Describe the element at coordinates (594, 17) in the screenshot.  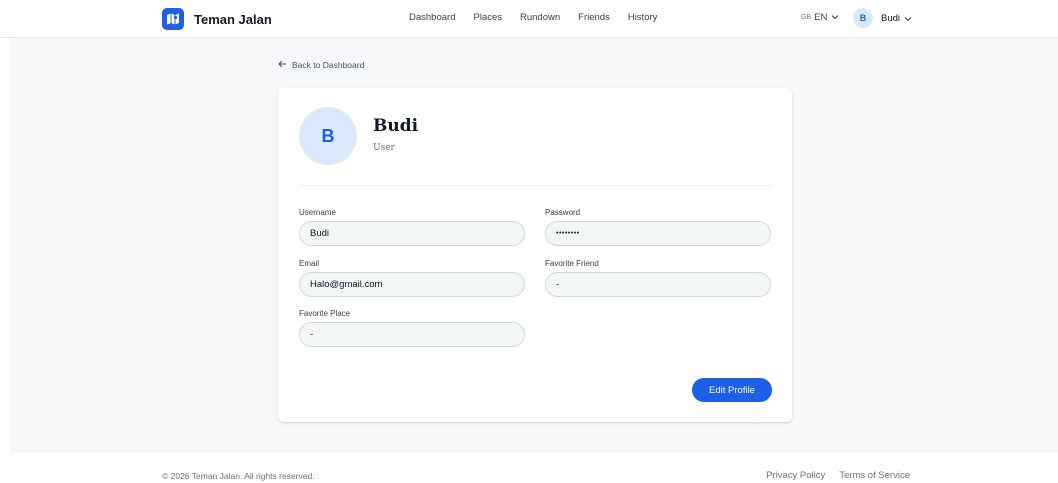
I see `nav-friends: Friends` at that location.